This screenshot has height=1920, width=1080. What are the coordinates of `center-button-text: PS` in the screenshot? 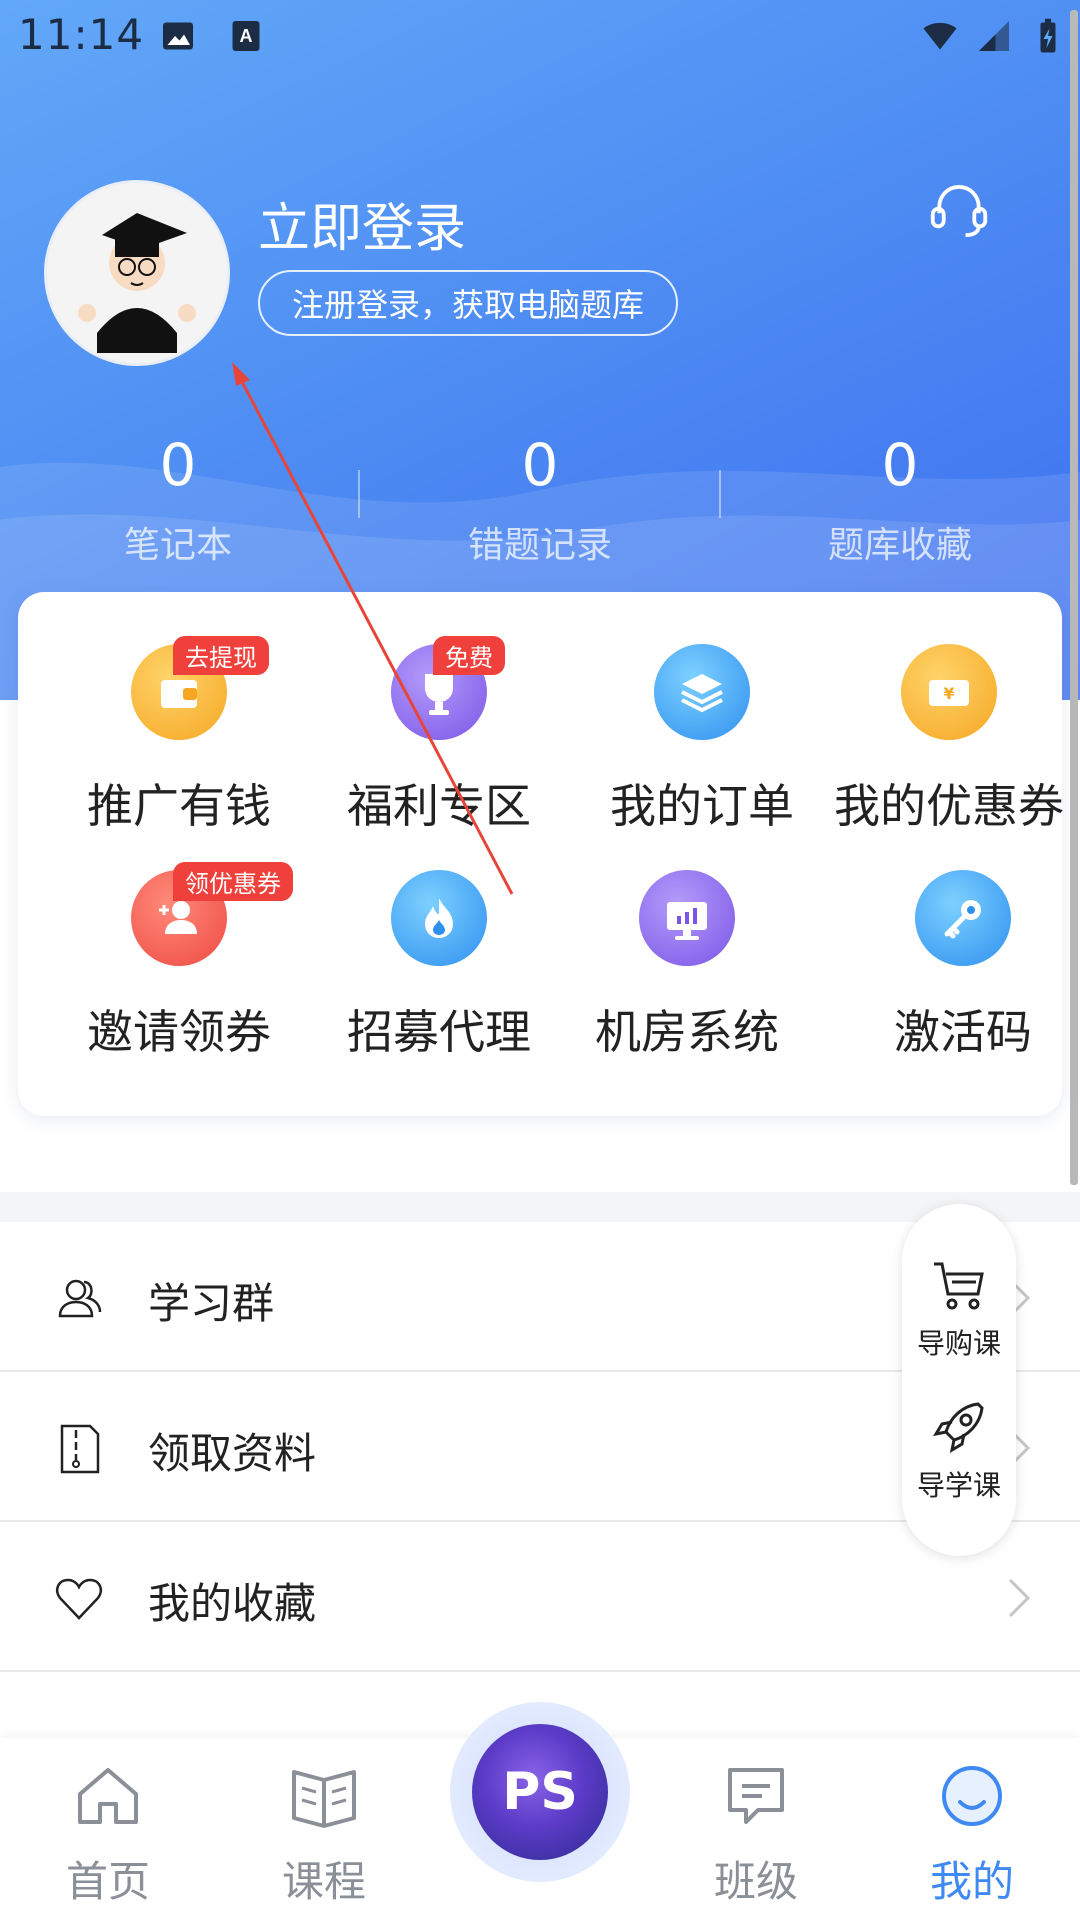 It's located at (540, 1792).